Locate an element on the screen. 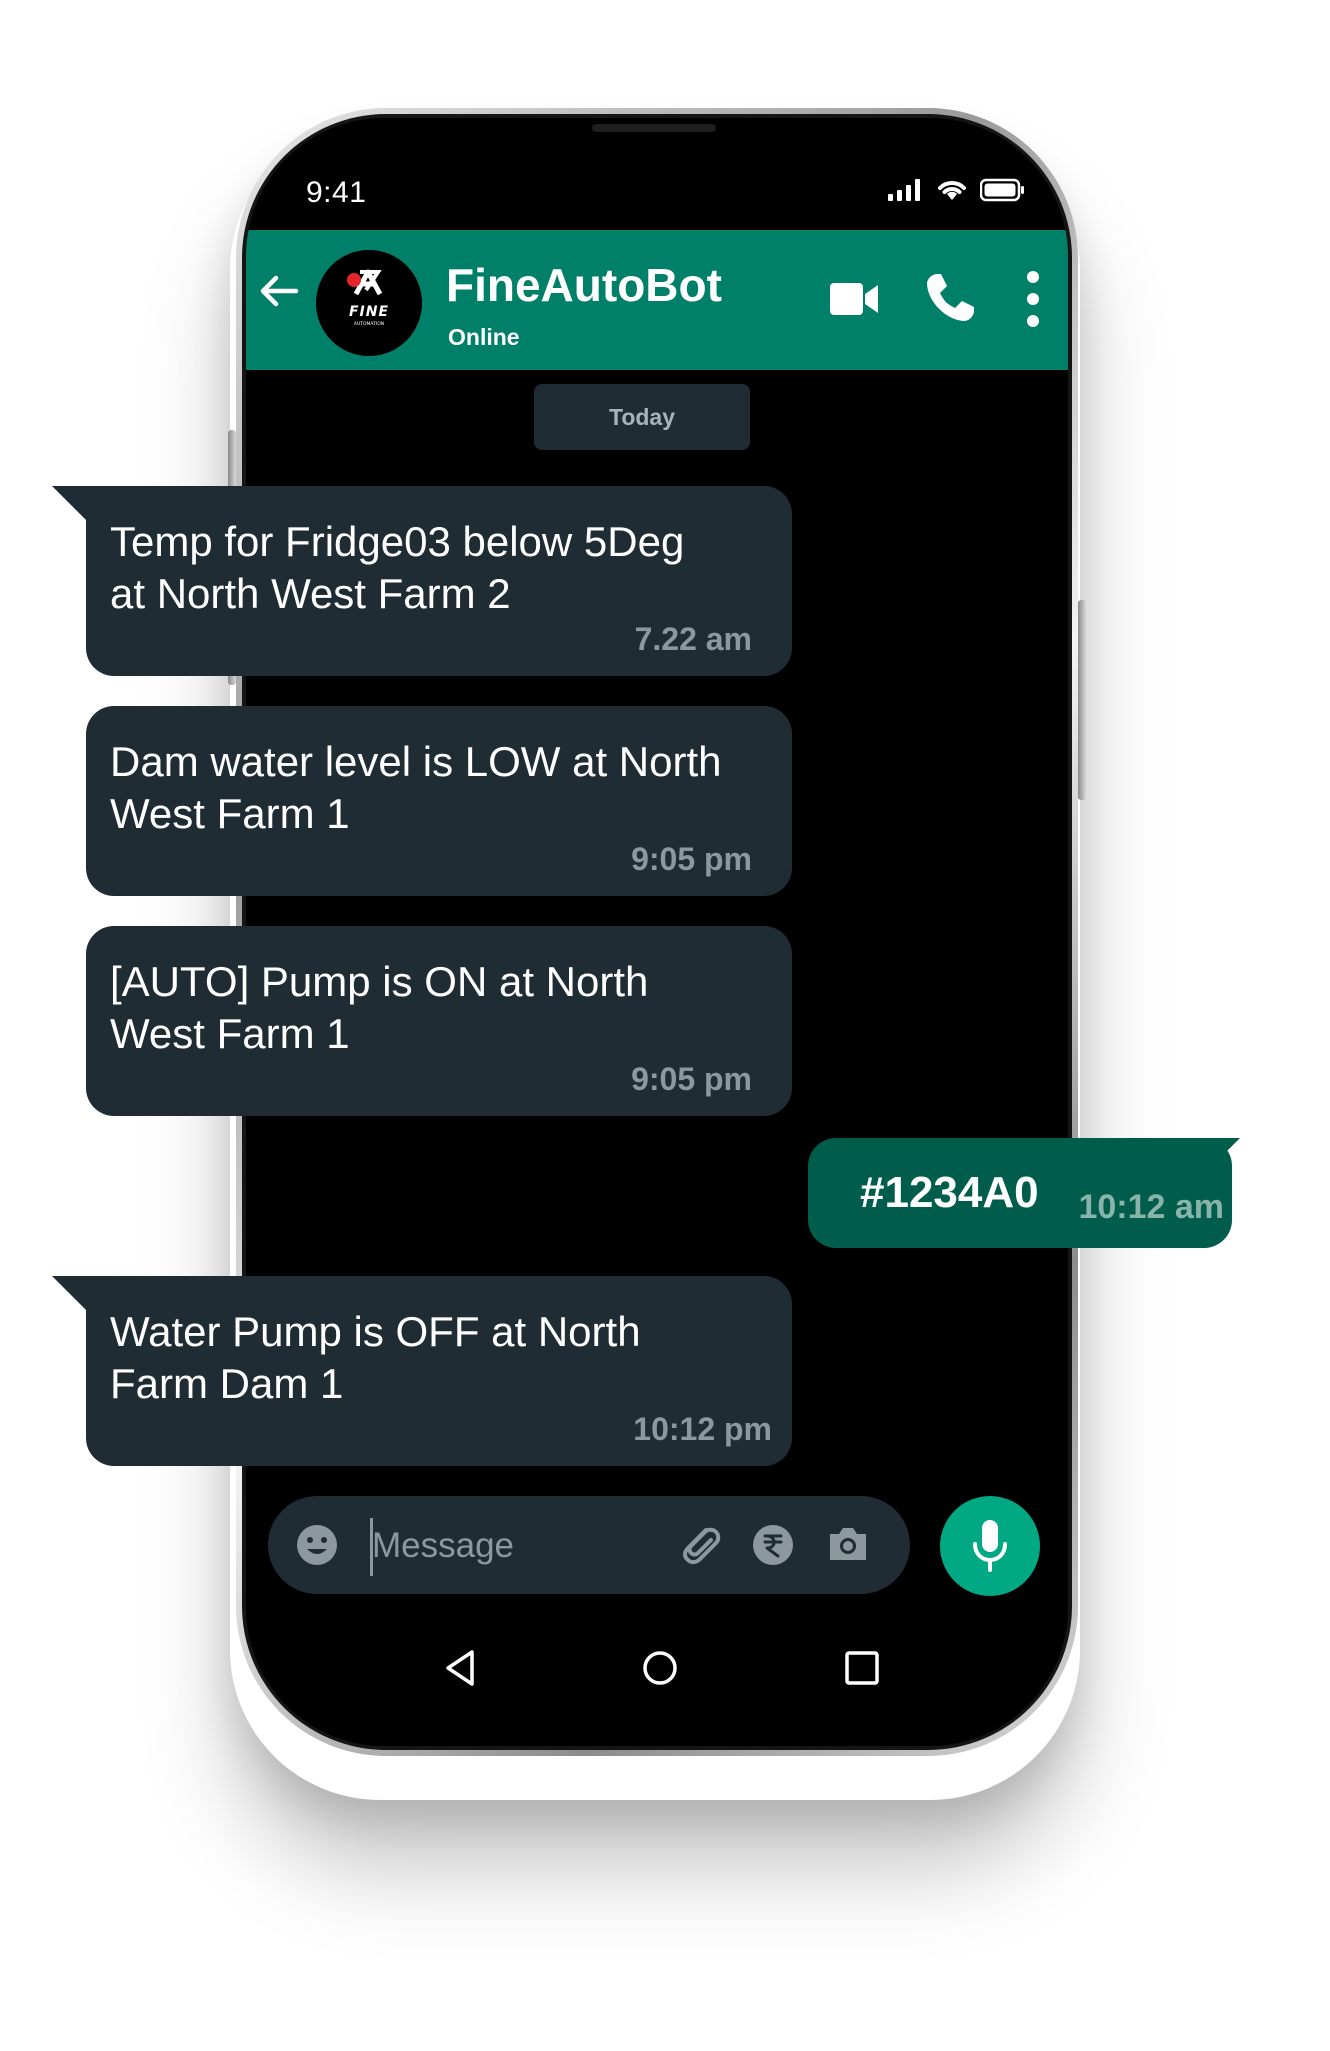 This screenshot has width=1330, height=2051. message-input-bar: Message is located at coordinates (589, 1545).